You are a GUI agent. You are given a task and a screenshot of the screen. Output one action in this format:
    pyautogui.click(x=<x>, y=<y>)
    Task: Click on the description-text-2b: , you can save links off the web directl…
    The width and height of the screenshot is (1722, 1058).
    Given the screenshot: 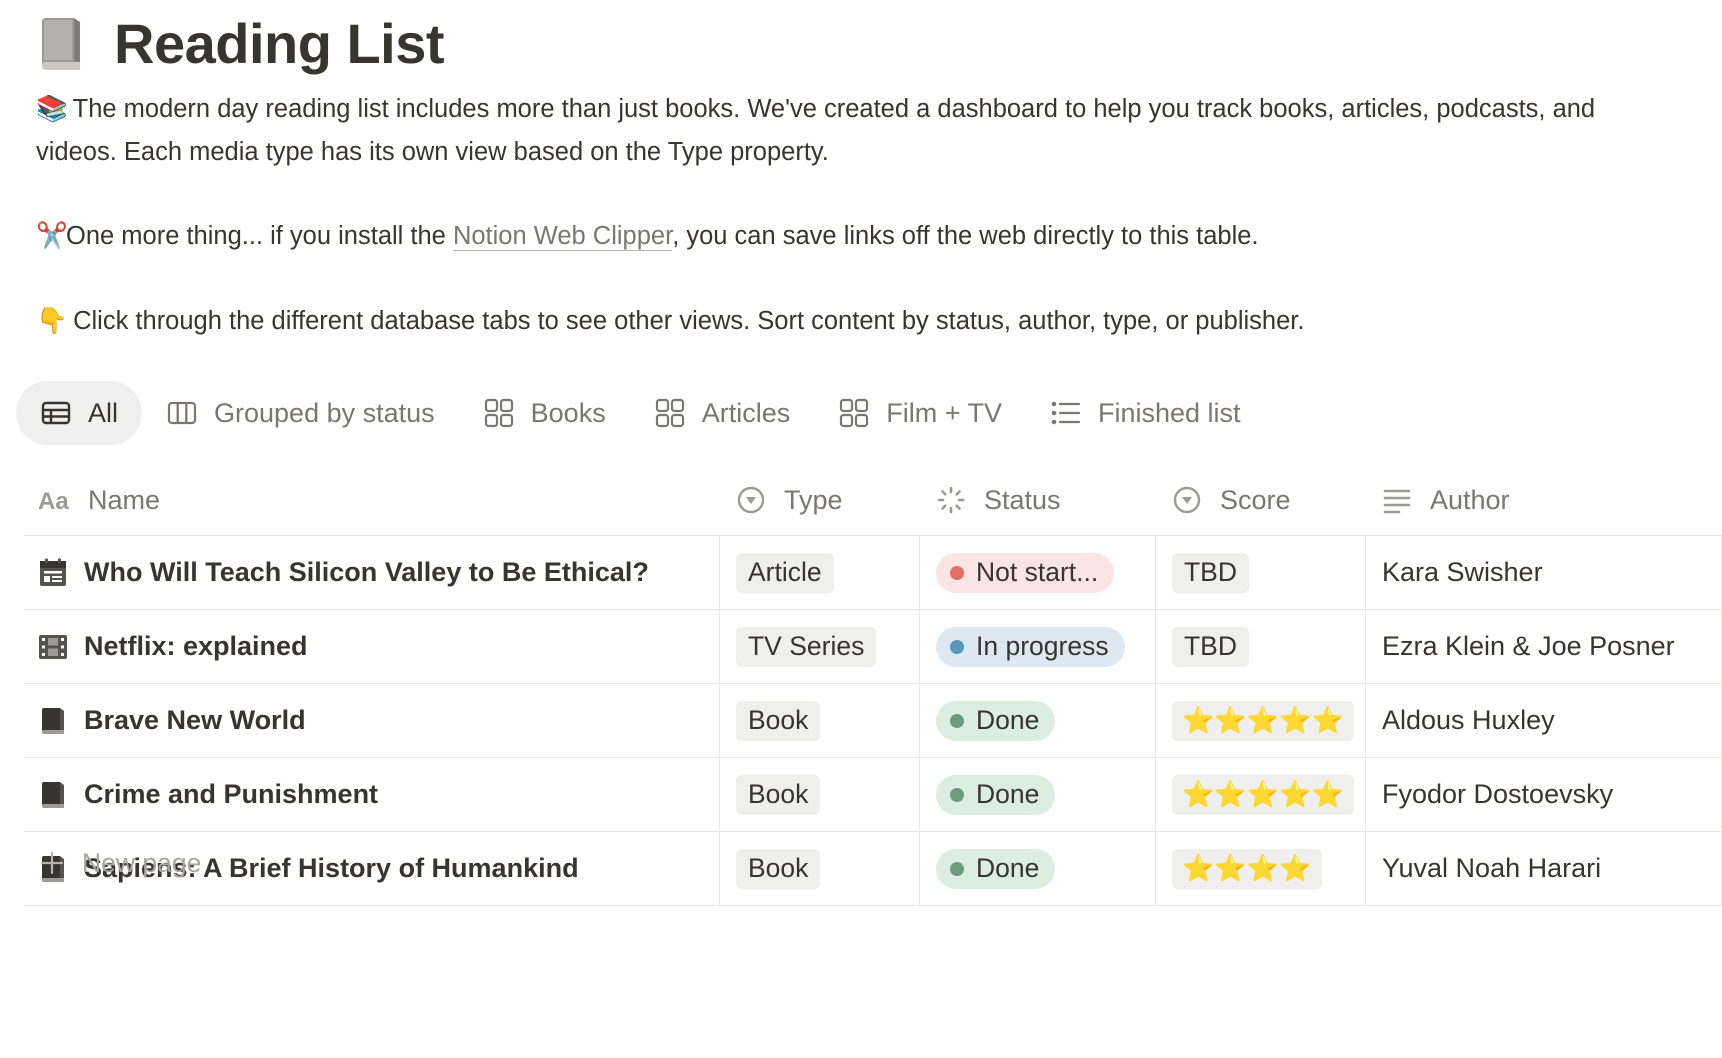 What is the action you would take?
    pyautogui.click(x=965, y=236)
    